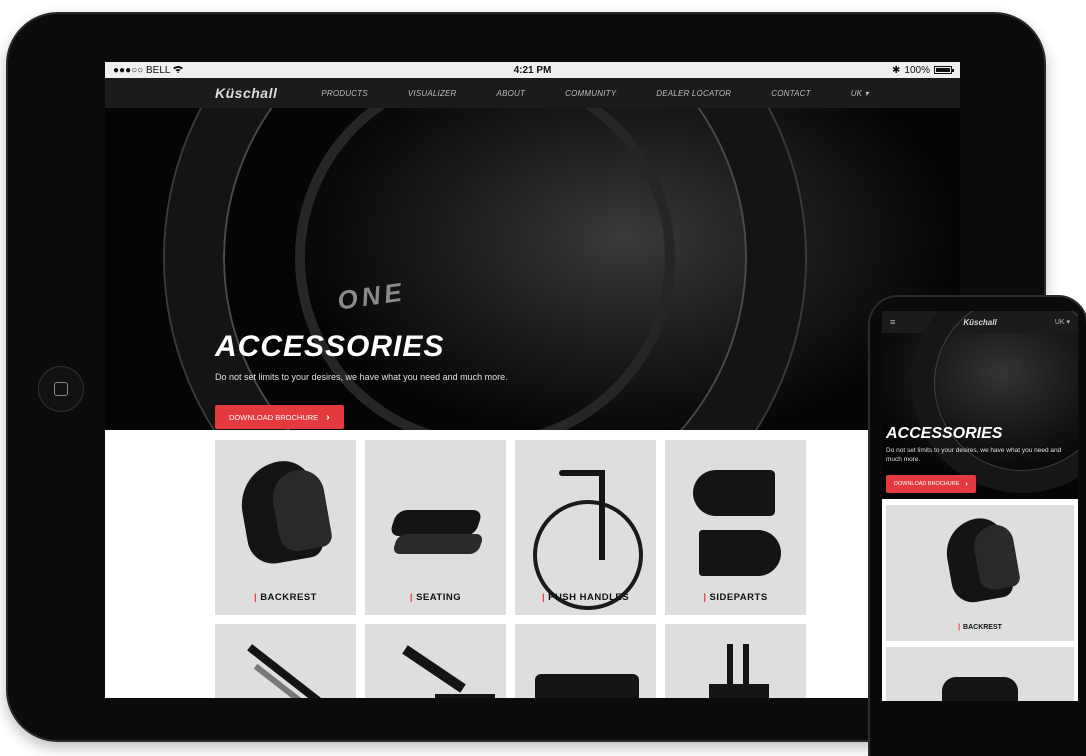  Describe the element at coordinates (896, 70) in the screenshot. I see `bluetooth-icon: ✱` at that location.